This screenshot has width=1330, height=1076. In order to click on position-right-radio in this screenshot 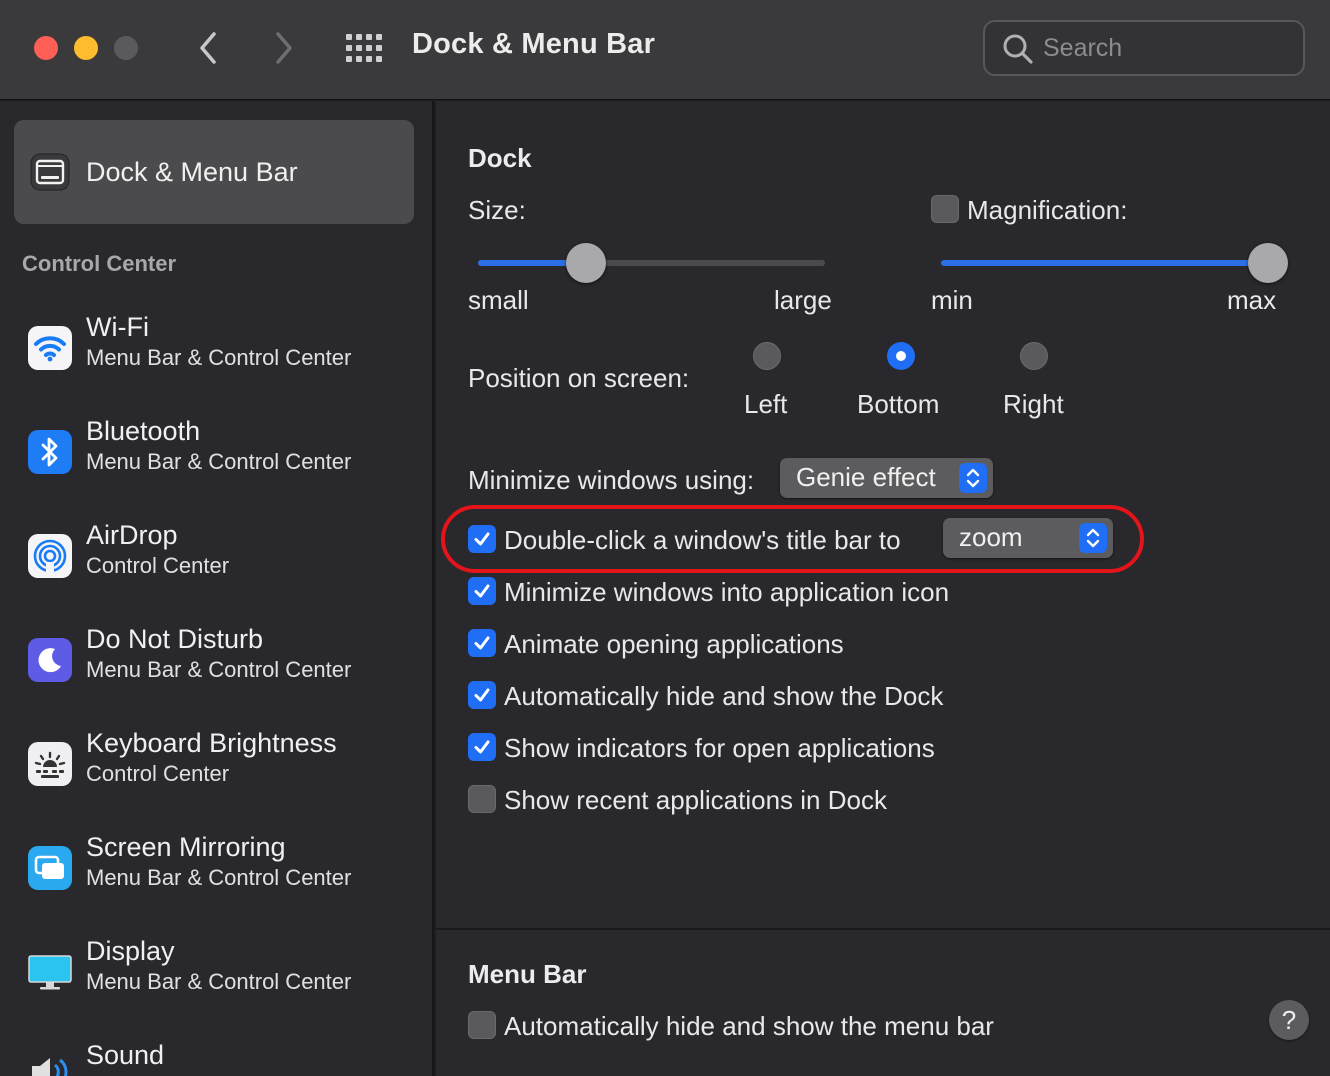, I will do `click(1034, 356)`.